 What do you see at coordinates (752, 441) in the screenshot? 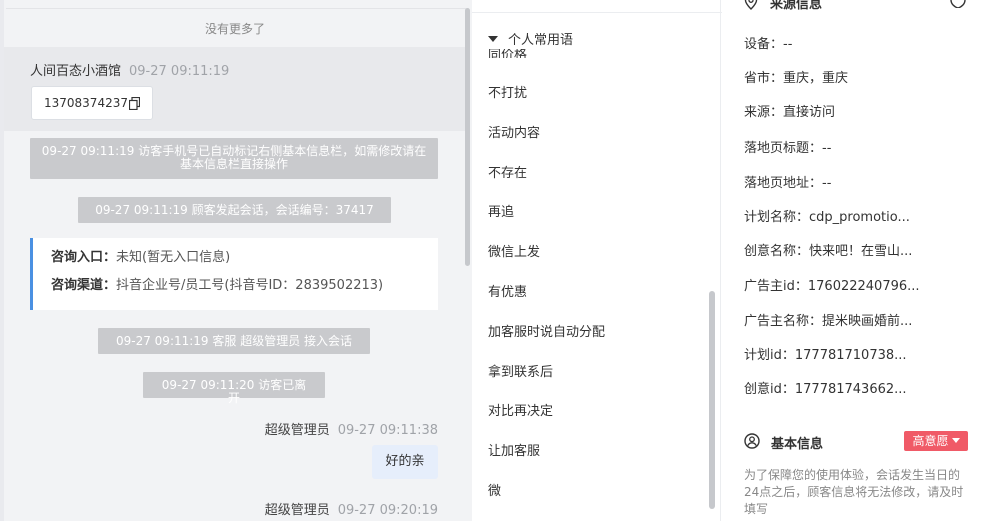
I see `user-circle-icon` at bounding box center [752, 441].